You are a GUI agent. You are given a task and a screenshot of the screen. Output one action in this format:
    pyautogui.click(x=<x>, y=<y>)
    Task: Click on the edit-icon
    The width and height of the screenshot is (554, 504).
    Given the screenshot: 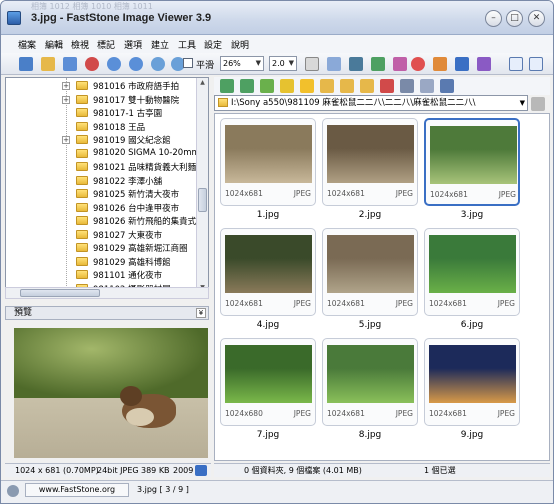 What is the action you would take?
    pyautogui.click(x=400, y=64)
    